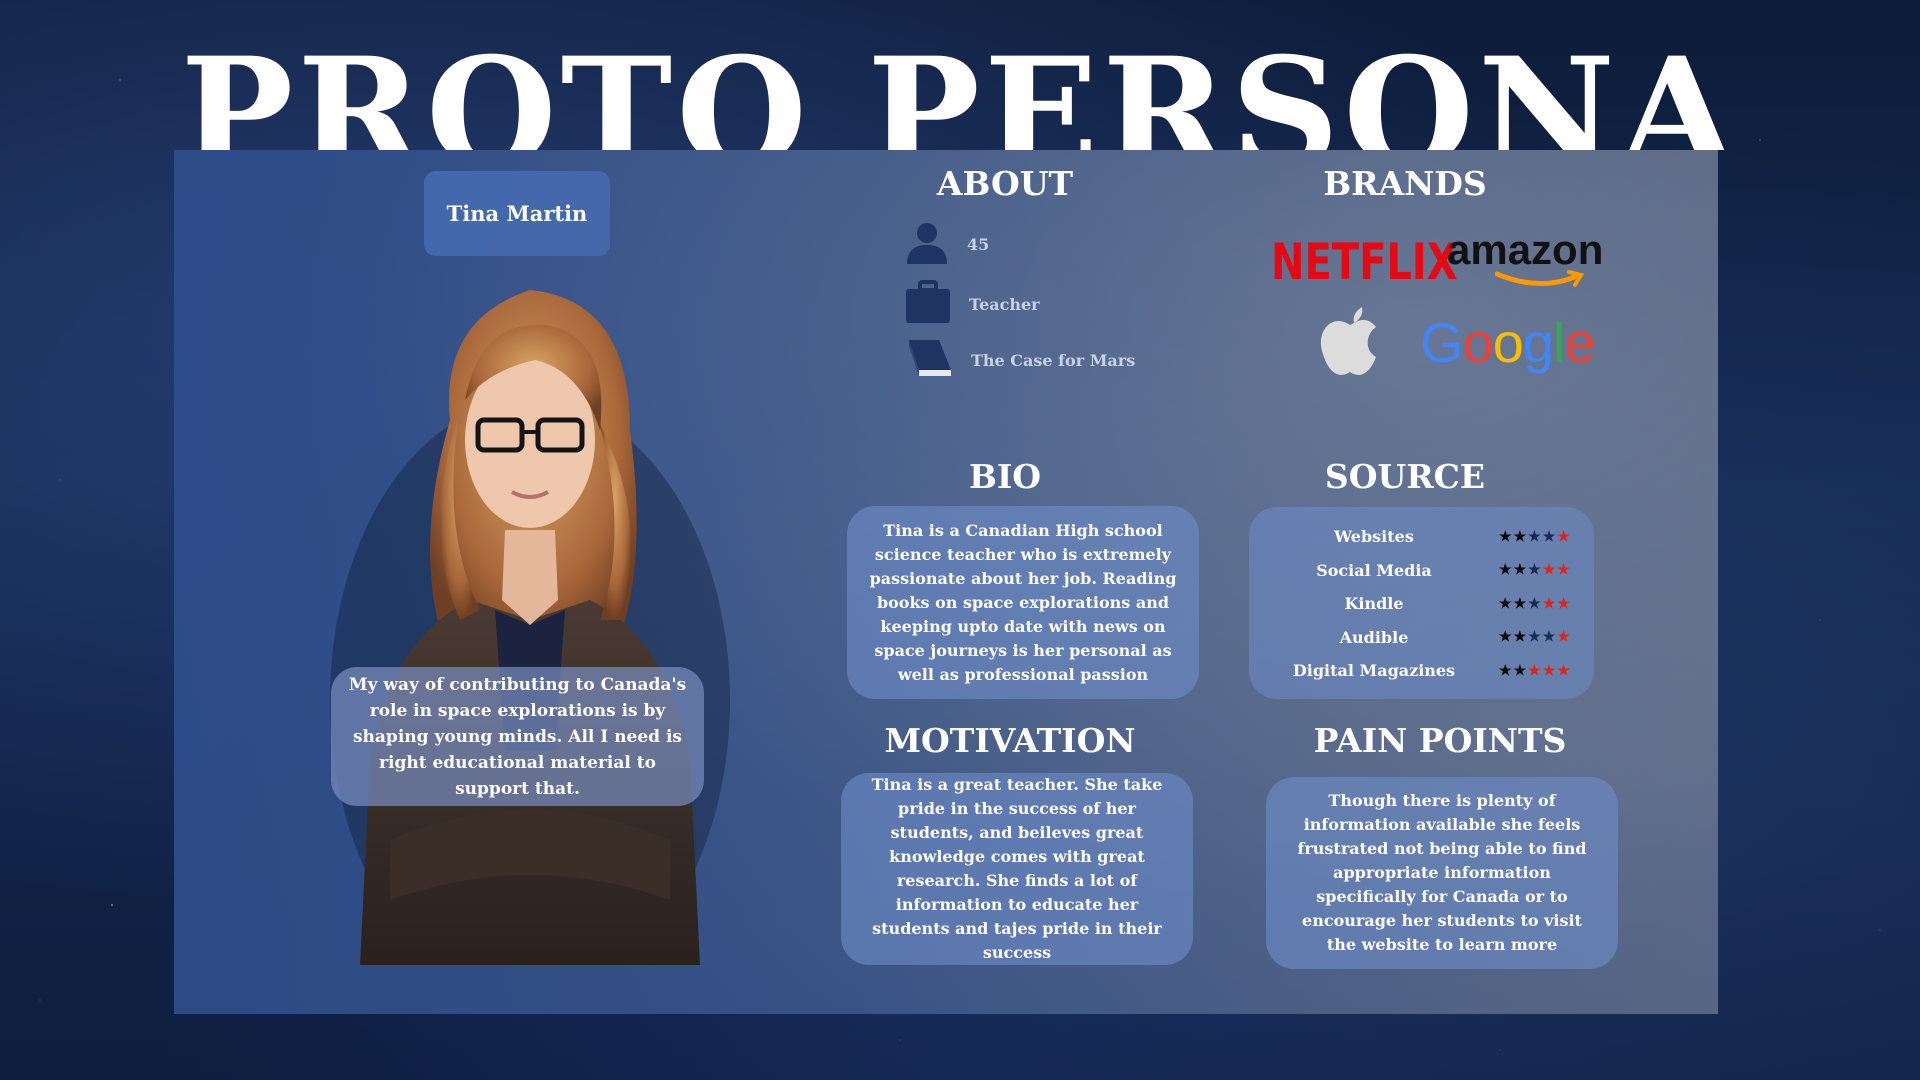 The width and height of the screenshot is (1920, 1080). Describe the element at coordinates (1508, 342) in the screenshot. I see `google-logo: Google` at that location.